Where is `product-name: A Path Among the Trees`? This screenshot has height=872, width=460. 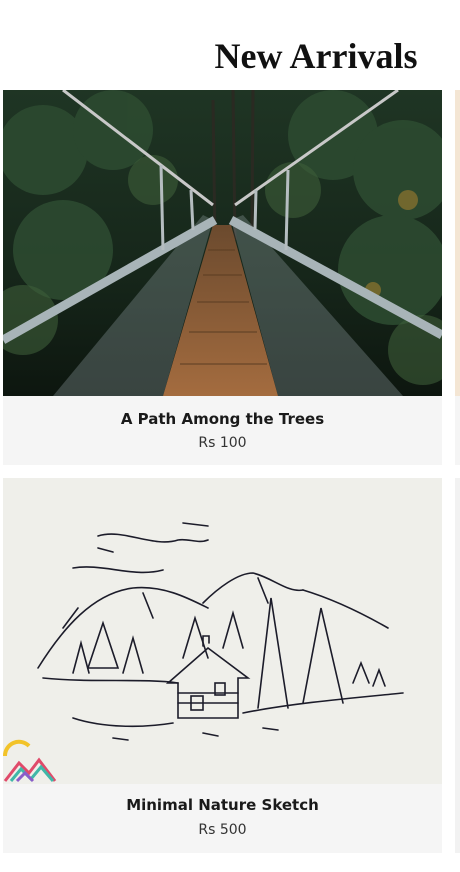 product-name: A Path Among the Trees is located at coordinates (222, 419).